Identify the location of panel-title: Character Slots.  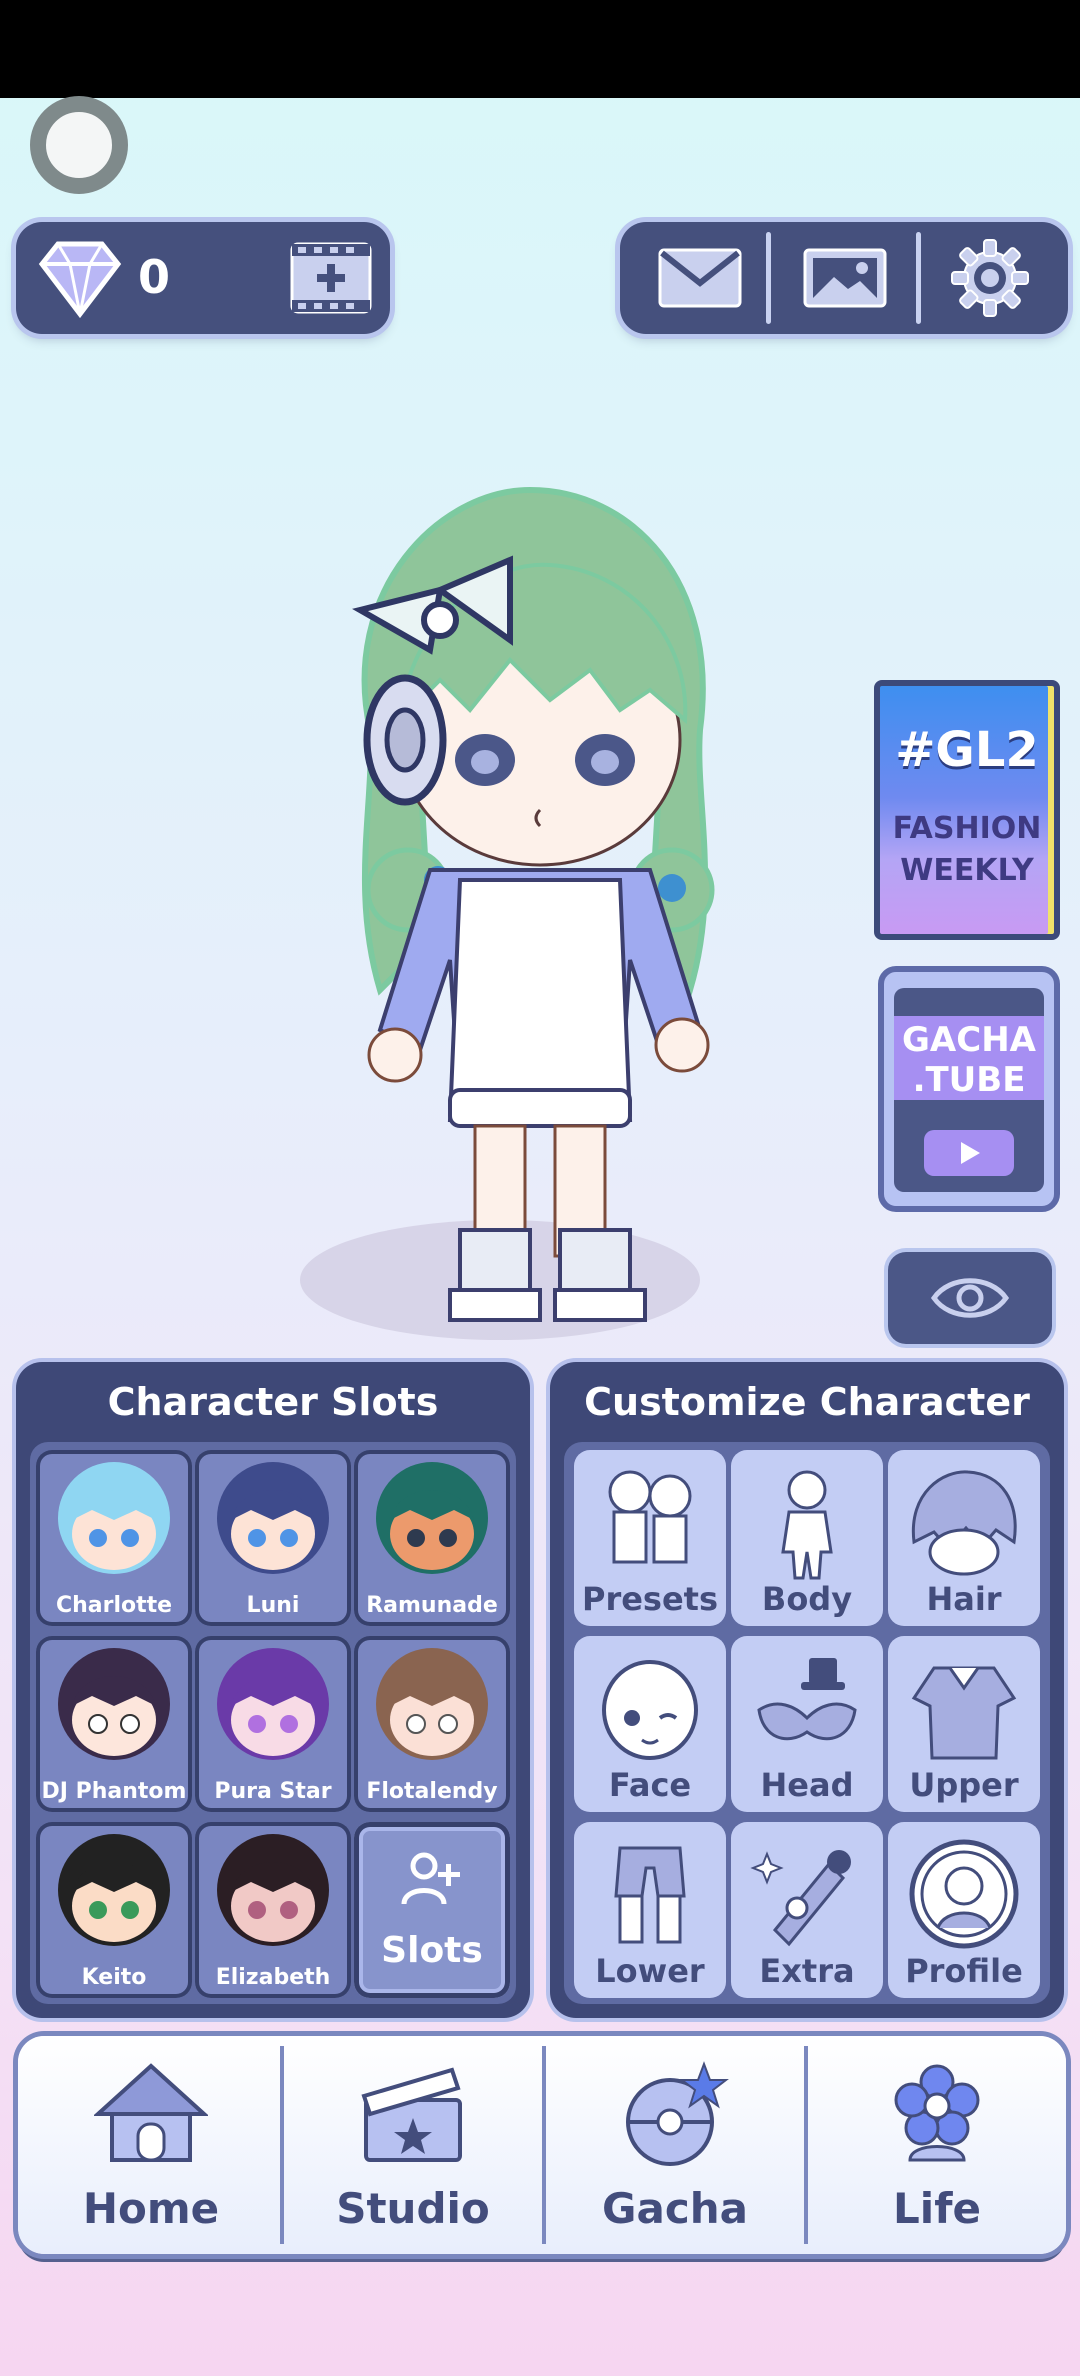
(273, 1402).